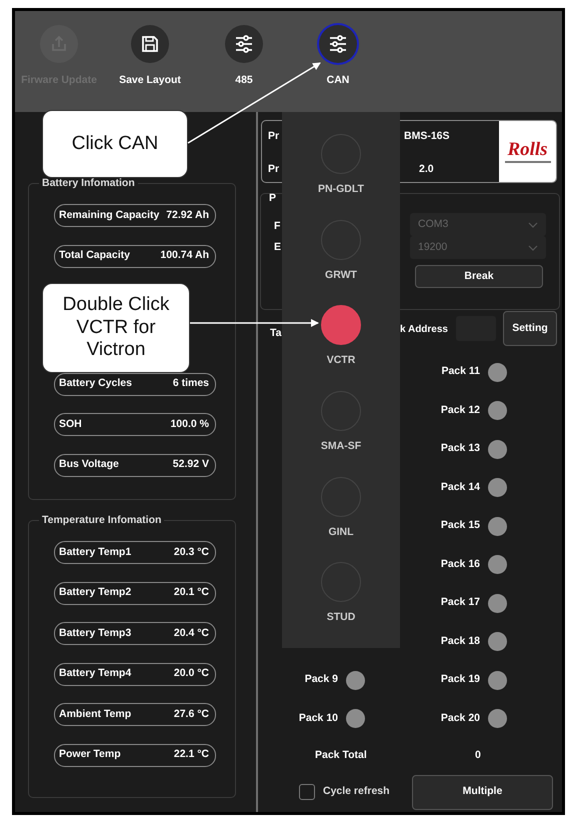 The width and height of the screenshot is (570, 821). Describe the element at coordinates (95, 592) in the screenshot. I see `reading-label: Battery Temp2` at that location.